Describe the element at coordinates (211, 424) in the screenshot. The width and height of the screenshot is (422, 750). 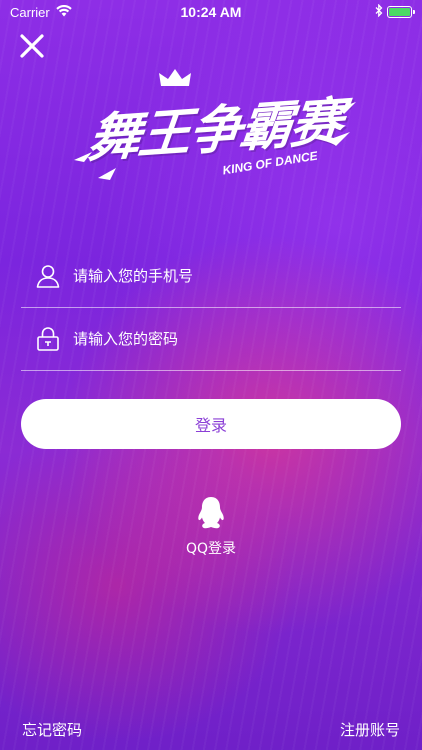
I see `login-button: 登录` at that location.